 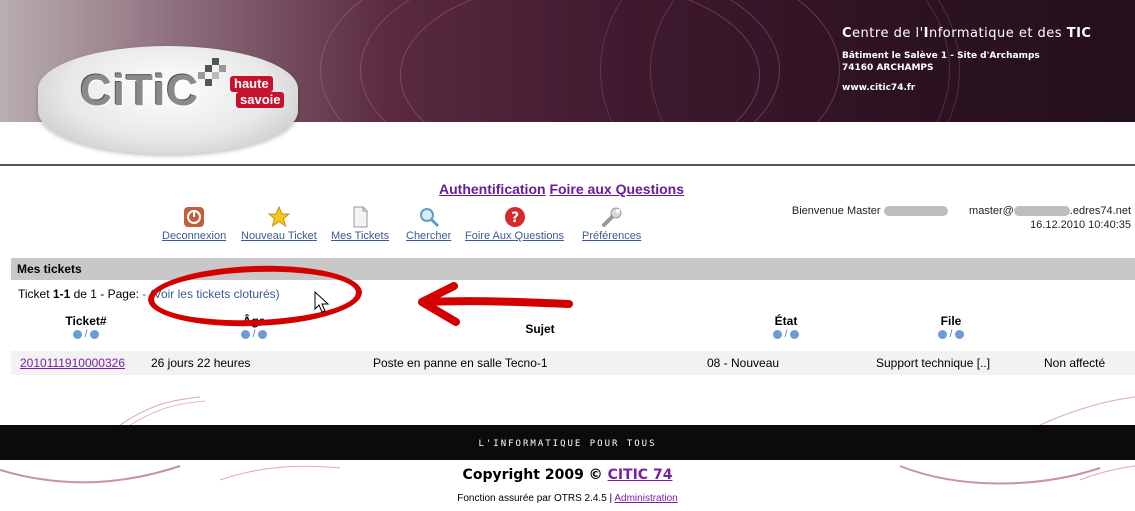 What do you see at coordinates (1080, 225) in the screenshot?
I see `datetime: 16.12.2010 10:40:35` at bounding box center [1080, 225].